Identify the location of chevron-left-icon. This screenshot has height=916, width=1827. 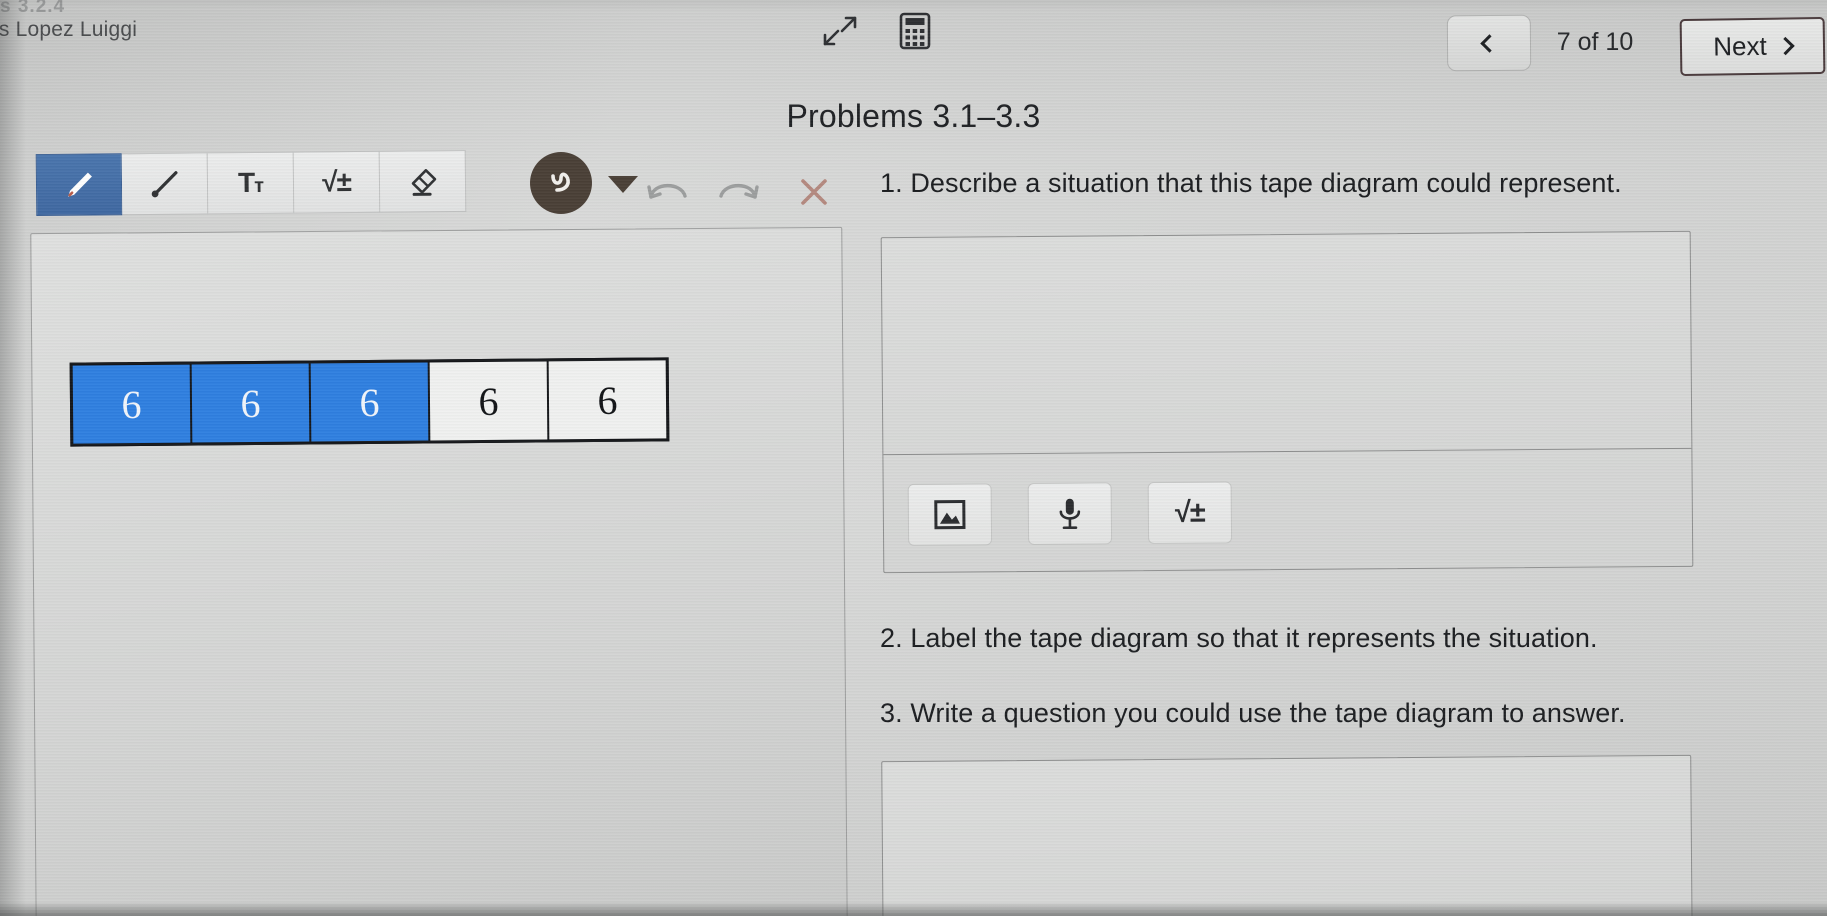
(1489, 43).